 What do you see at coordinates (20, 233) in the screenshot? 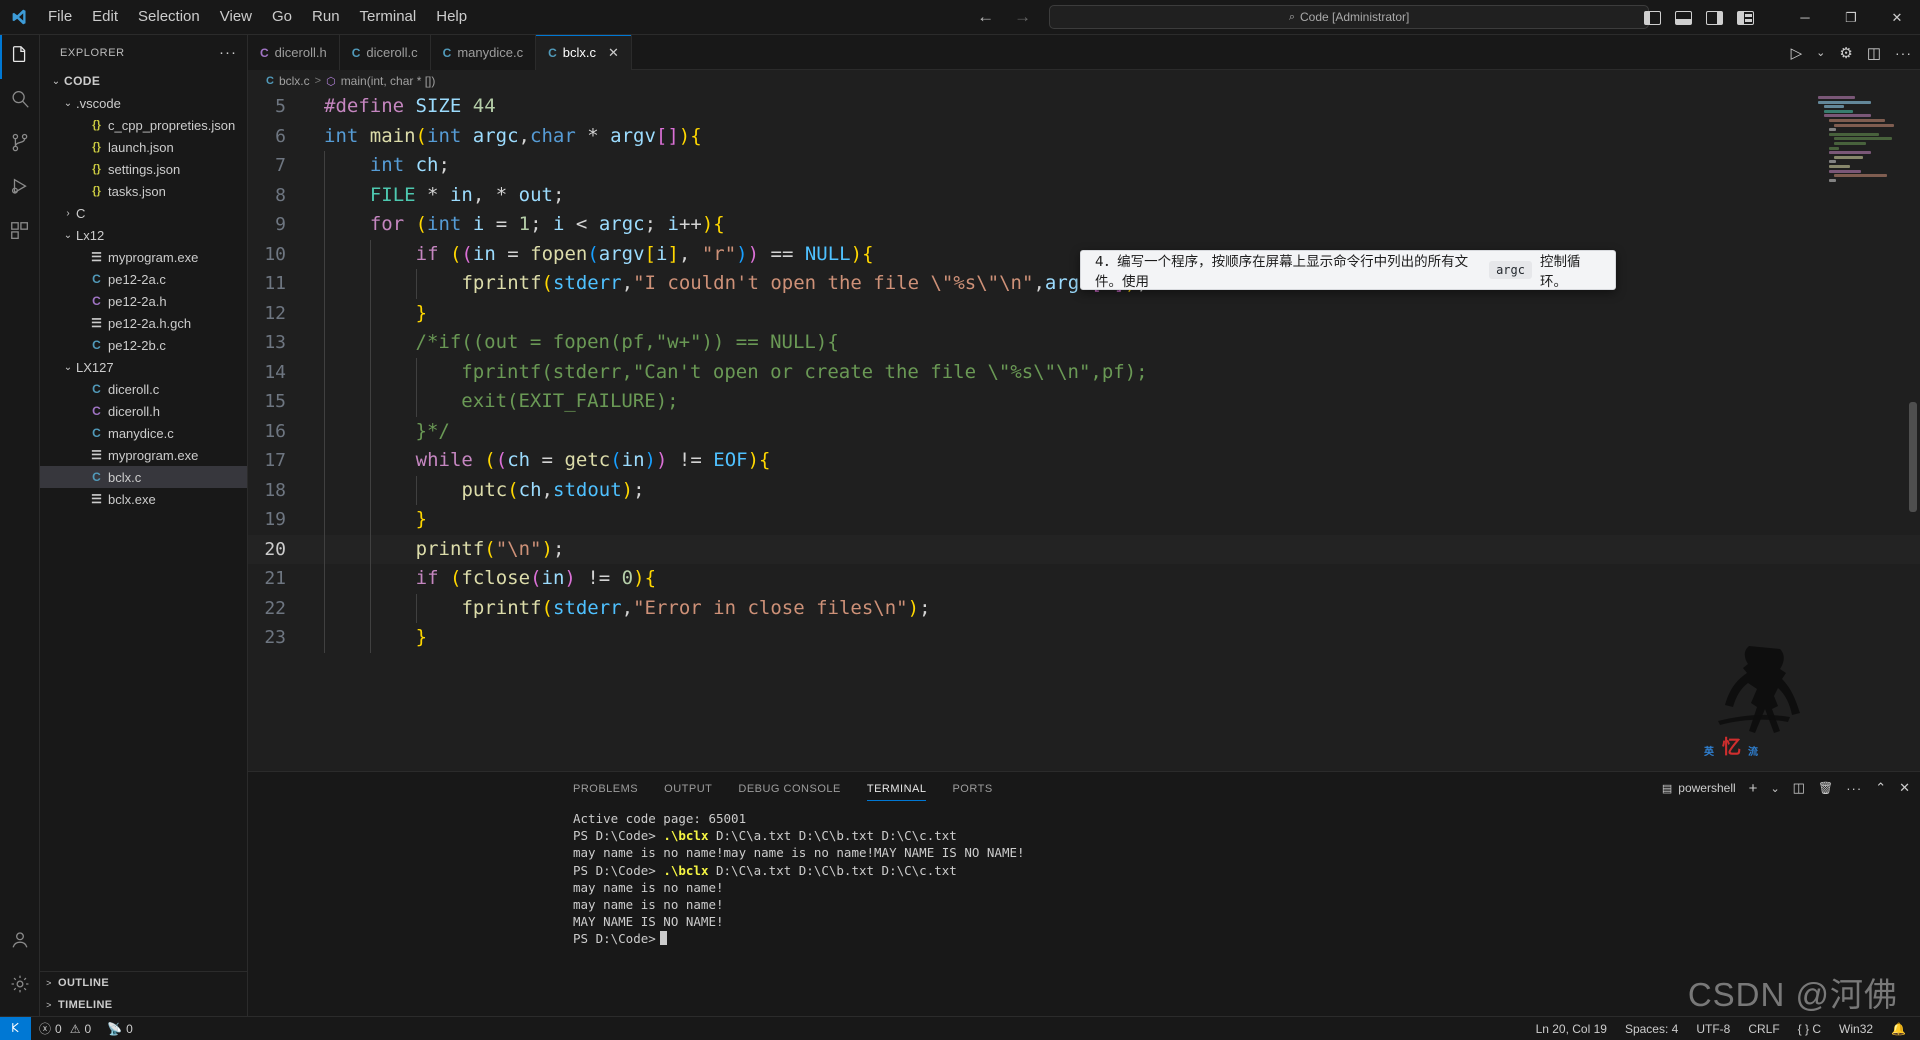
I see `activity-item-extensions` at bounding box center [20, 233].